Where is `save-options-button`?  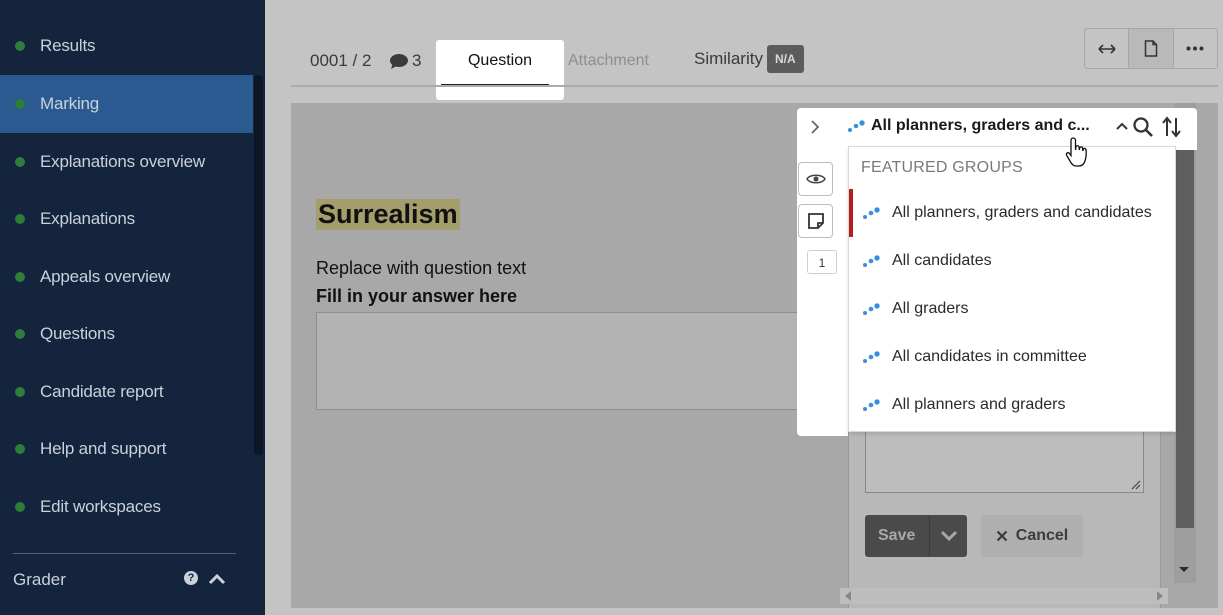 save-options-button is located at coordinates (948, 536).